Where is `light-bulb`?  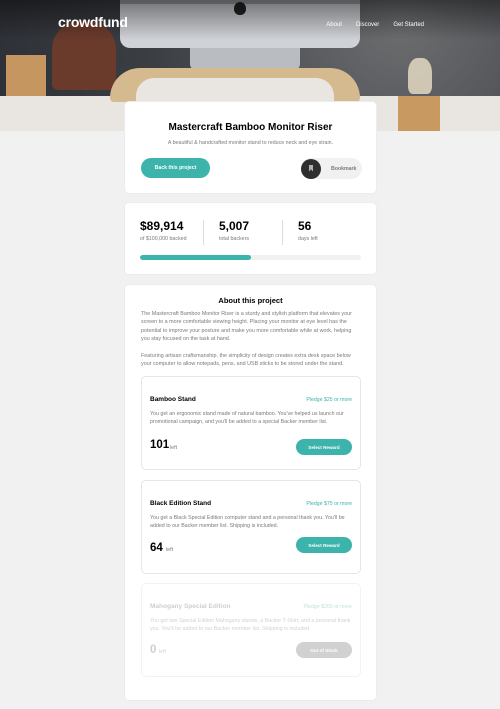 light-bulb is located at coordinates (420, 76).